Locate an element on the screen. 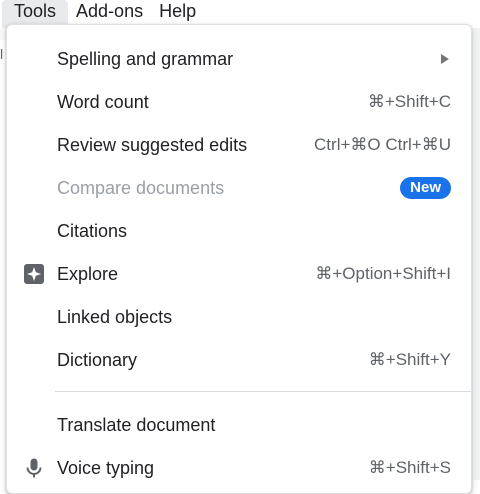 The width and height of the screenshot is (480, 494). menu-item-shortcut: ⌘+Shift+C is located at coordinates (409, 101).